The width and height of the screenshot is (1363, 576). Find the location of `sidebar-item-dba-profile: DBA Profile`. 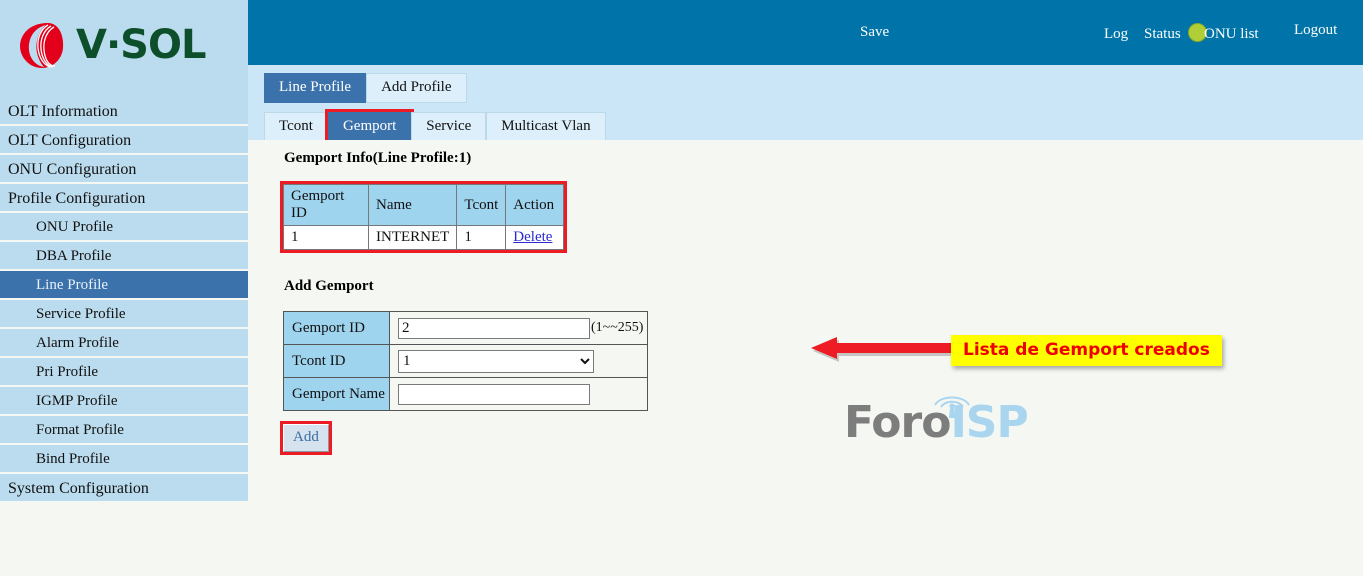

sidebar-item-dba-profile: DBA Profile is located at coordinates (124, 256).